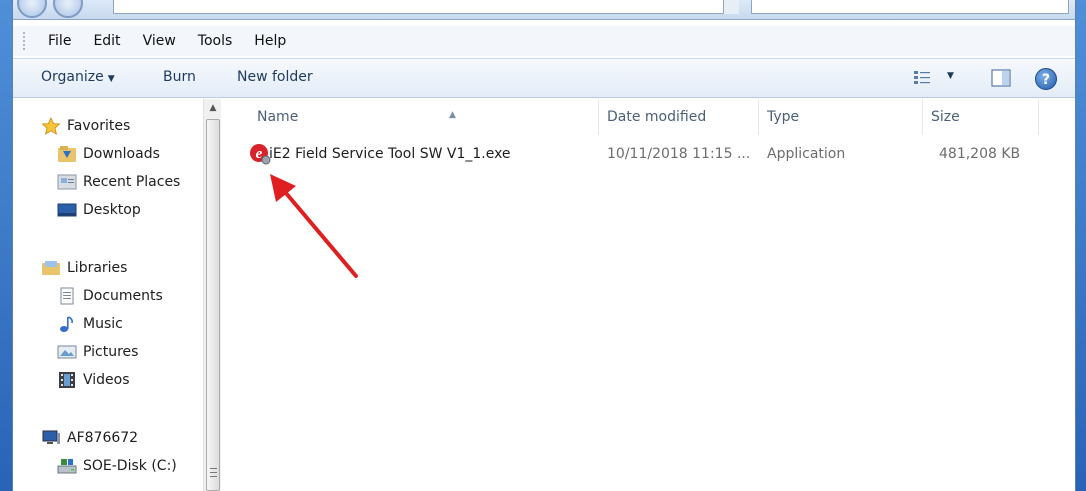 The height and width of the screenshot is (491, 1086). Describe the element at coordinates (544, 78) in the screenshot. I see `command-bar: Organize ▼ Burn New folder ▼ ?` at that location.